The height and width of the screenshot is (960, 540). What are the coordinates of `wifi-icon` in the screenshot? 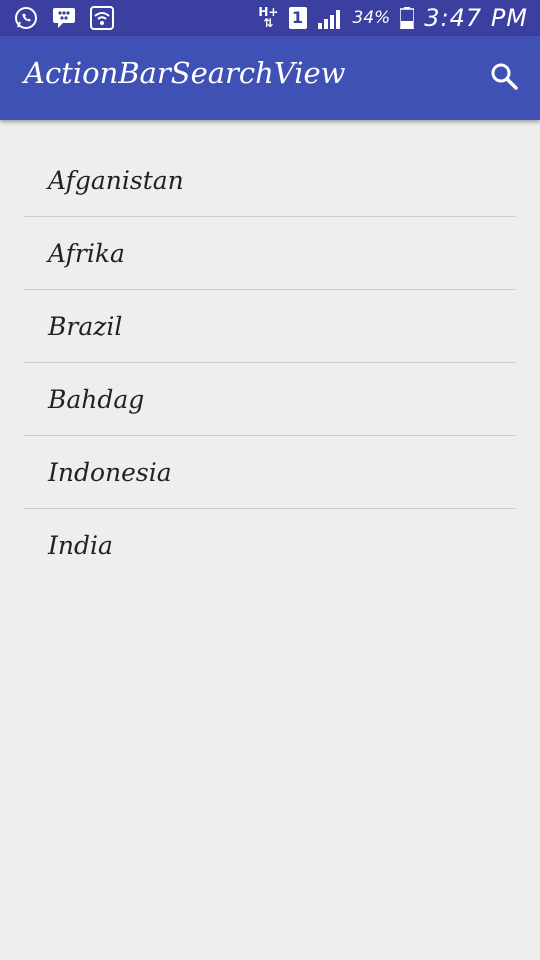 It's located at (102, 18).